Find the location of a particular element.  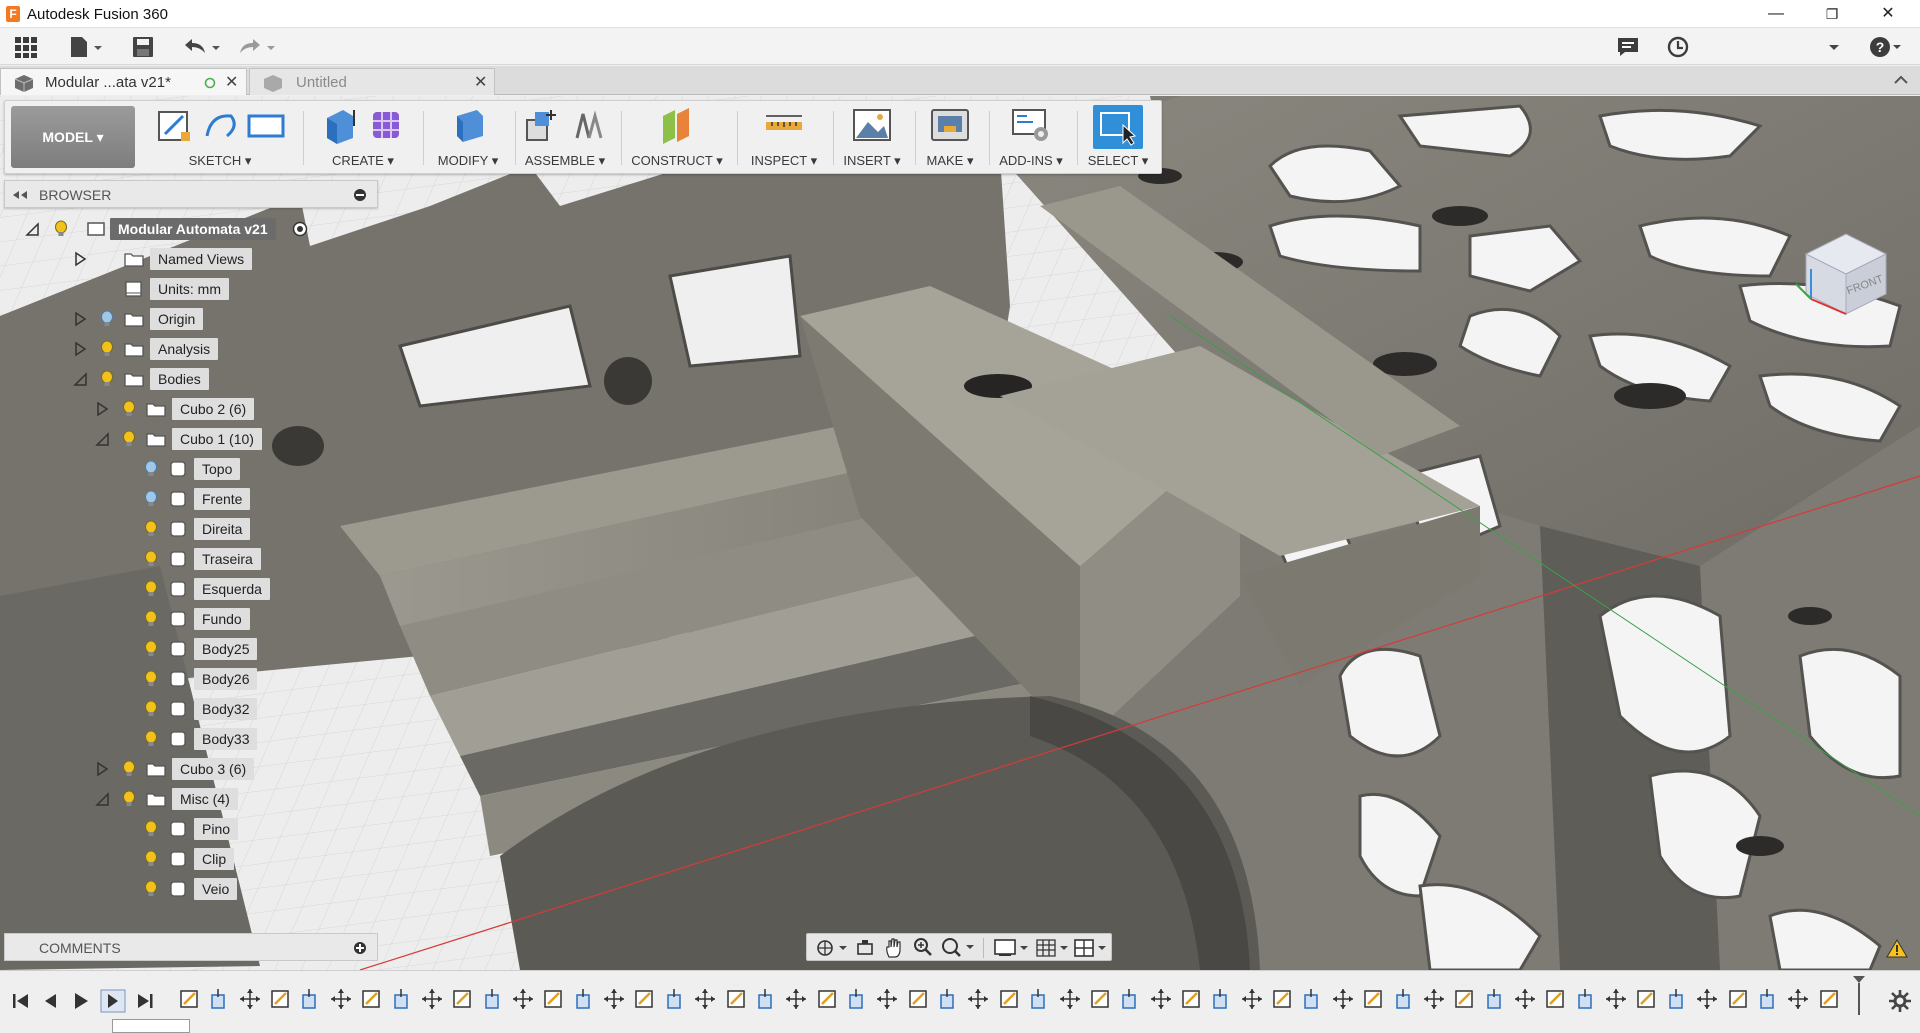

browser-node: Bodies is located at coordinates (190, 379).